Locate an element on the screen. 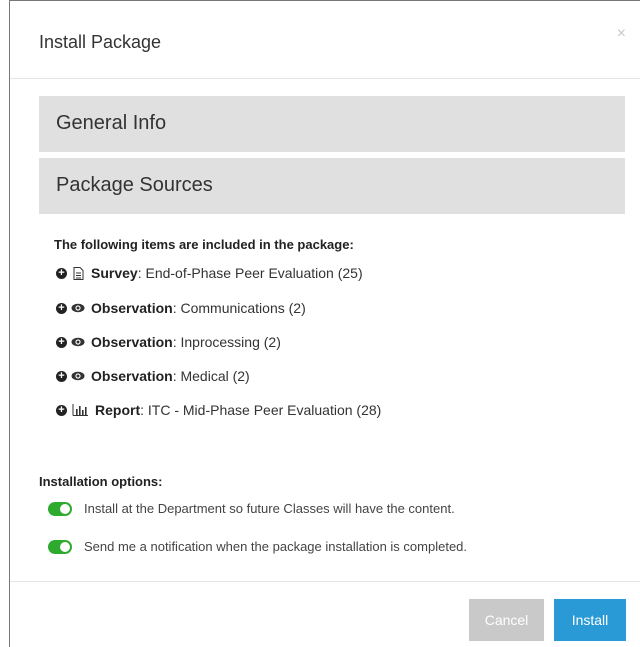  general-info-heading: General Info is located at coordinates (111, 123).